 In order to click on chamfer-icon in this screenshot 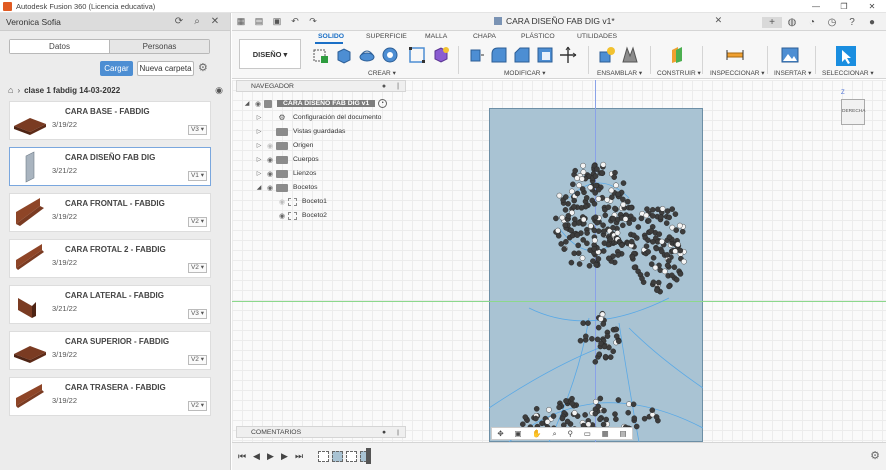, I will do `click(522, 55)`.